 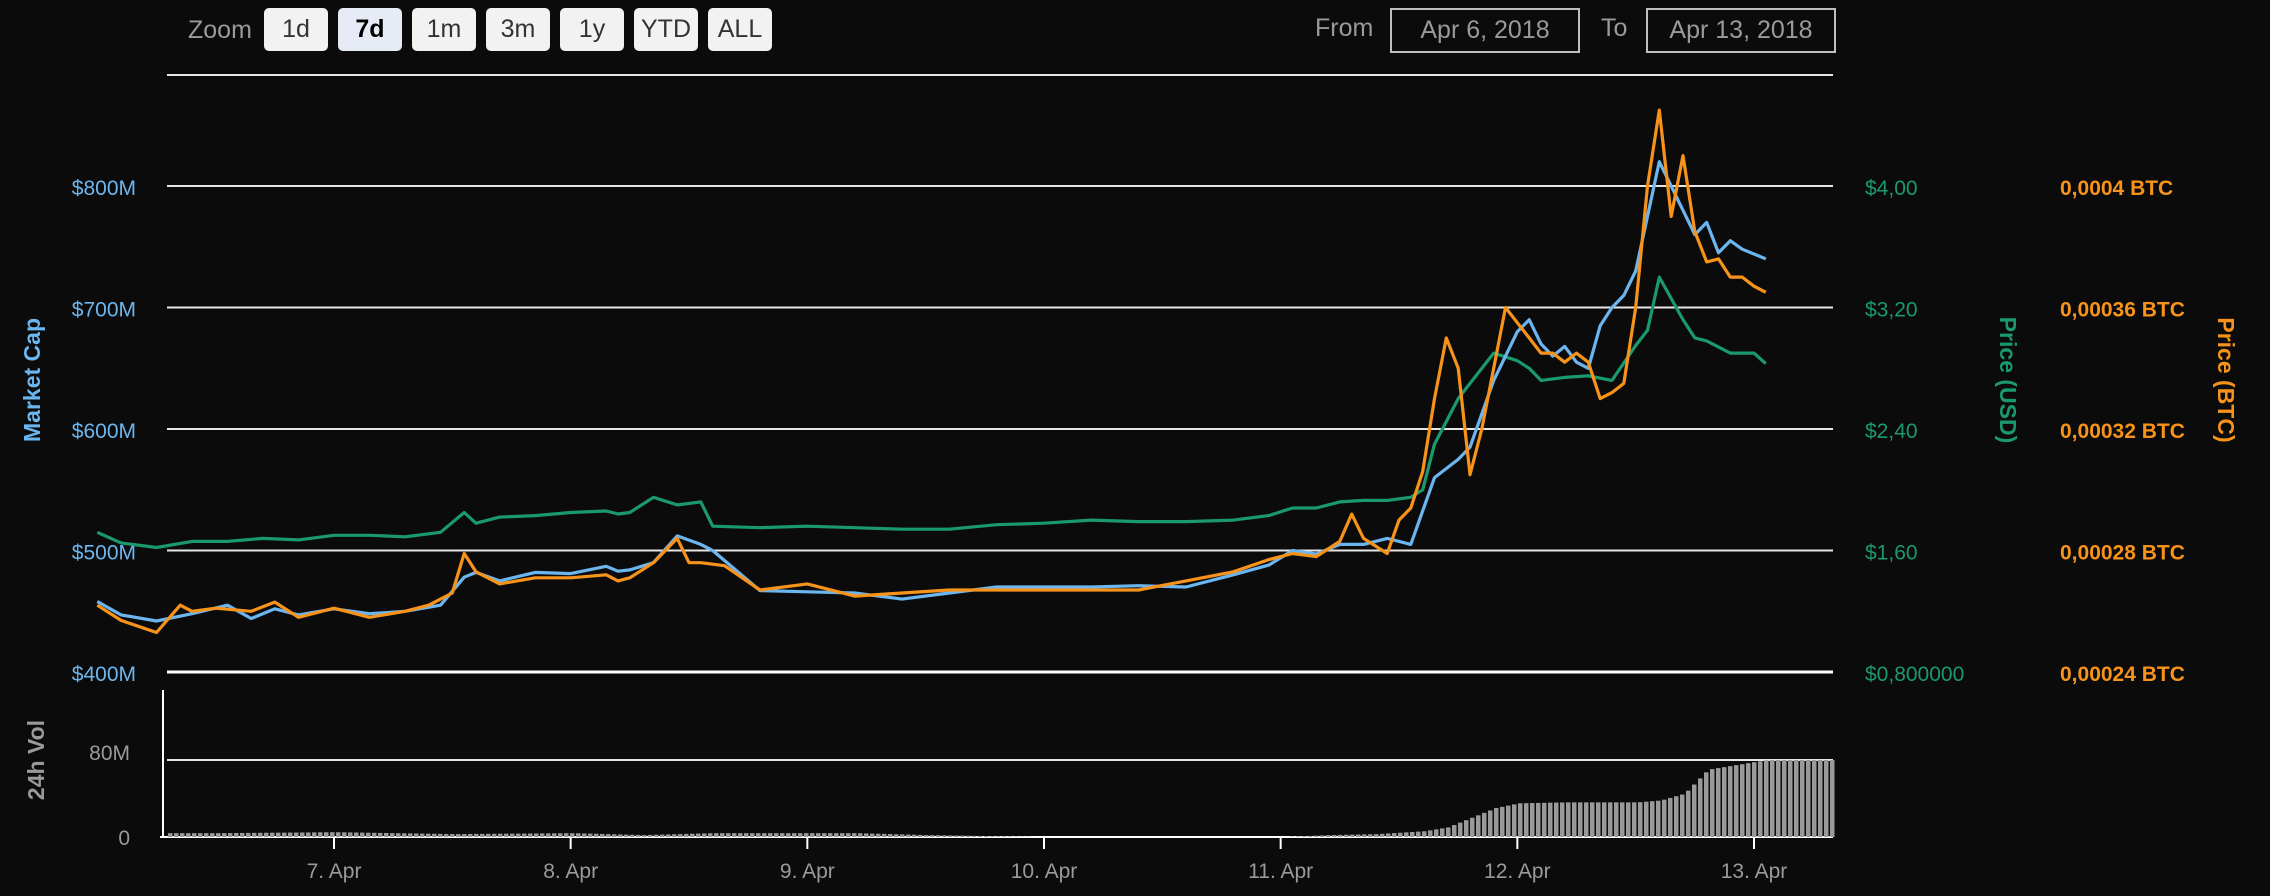 I want to click on x-tick-label: 9. Apr, so click(x=807, y=871).